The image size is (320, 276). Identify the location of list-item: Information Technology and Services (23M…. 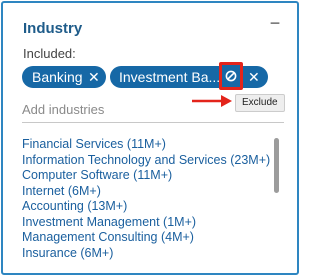
(147, 161).